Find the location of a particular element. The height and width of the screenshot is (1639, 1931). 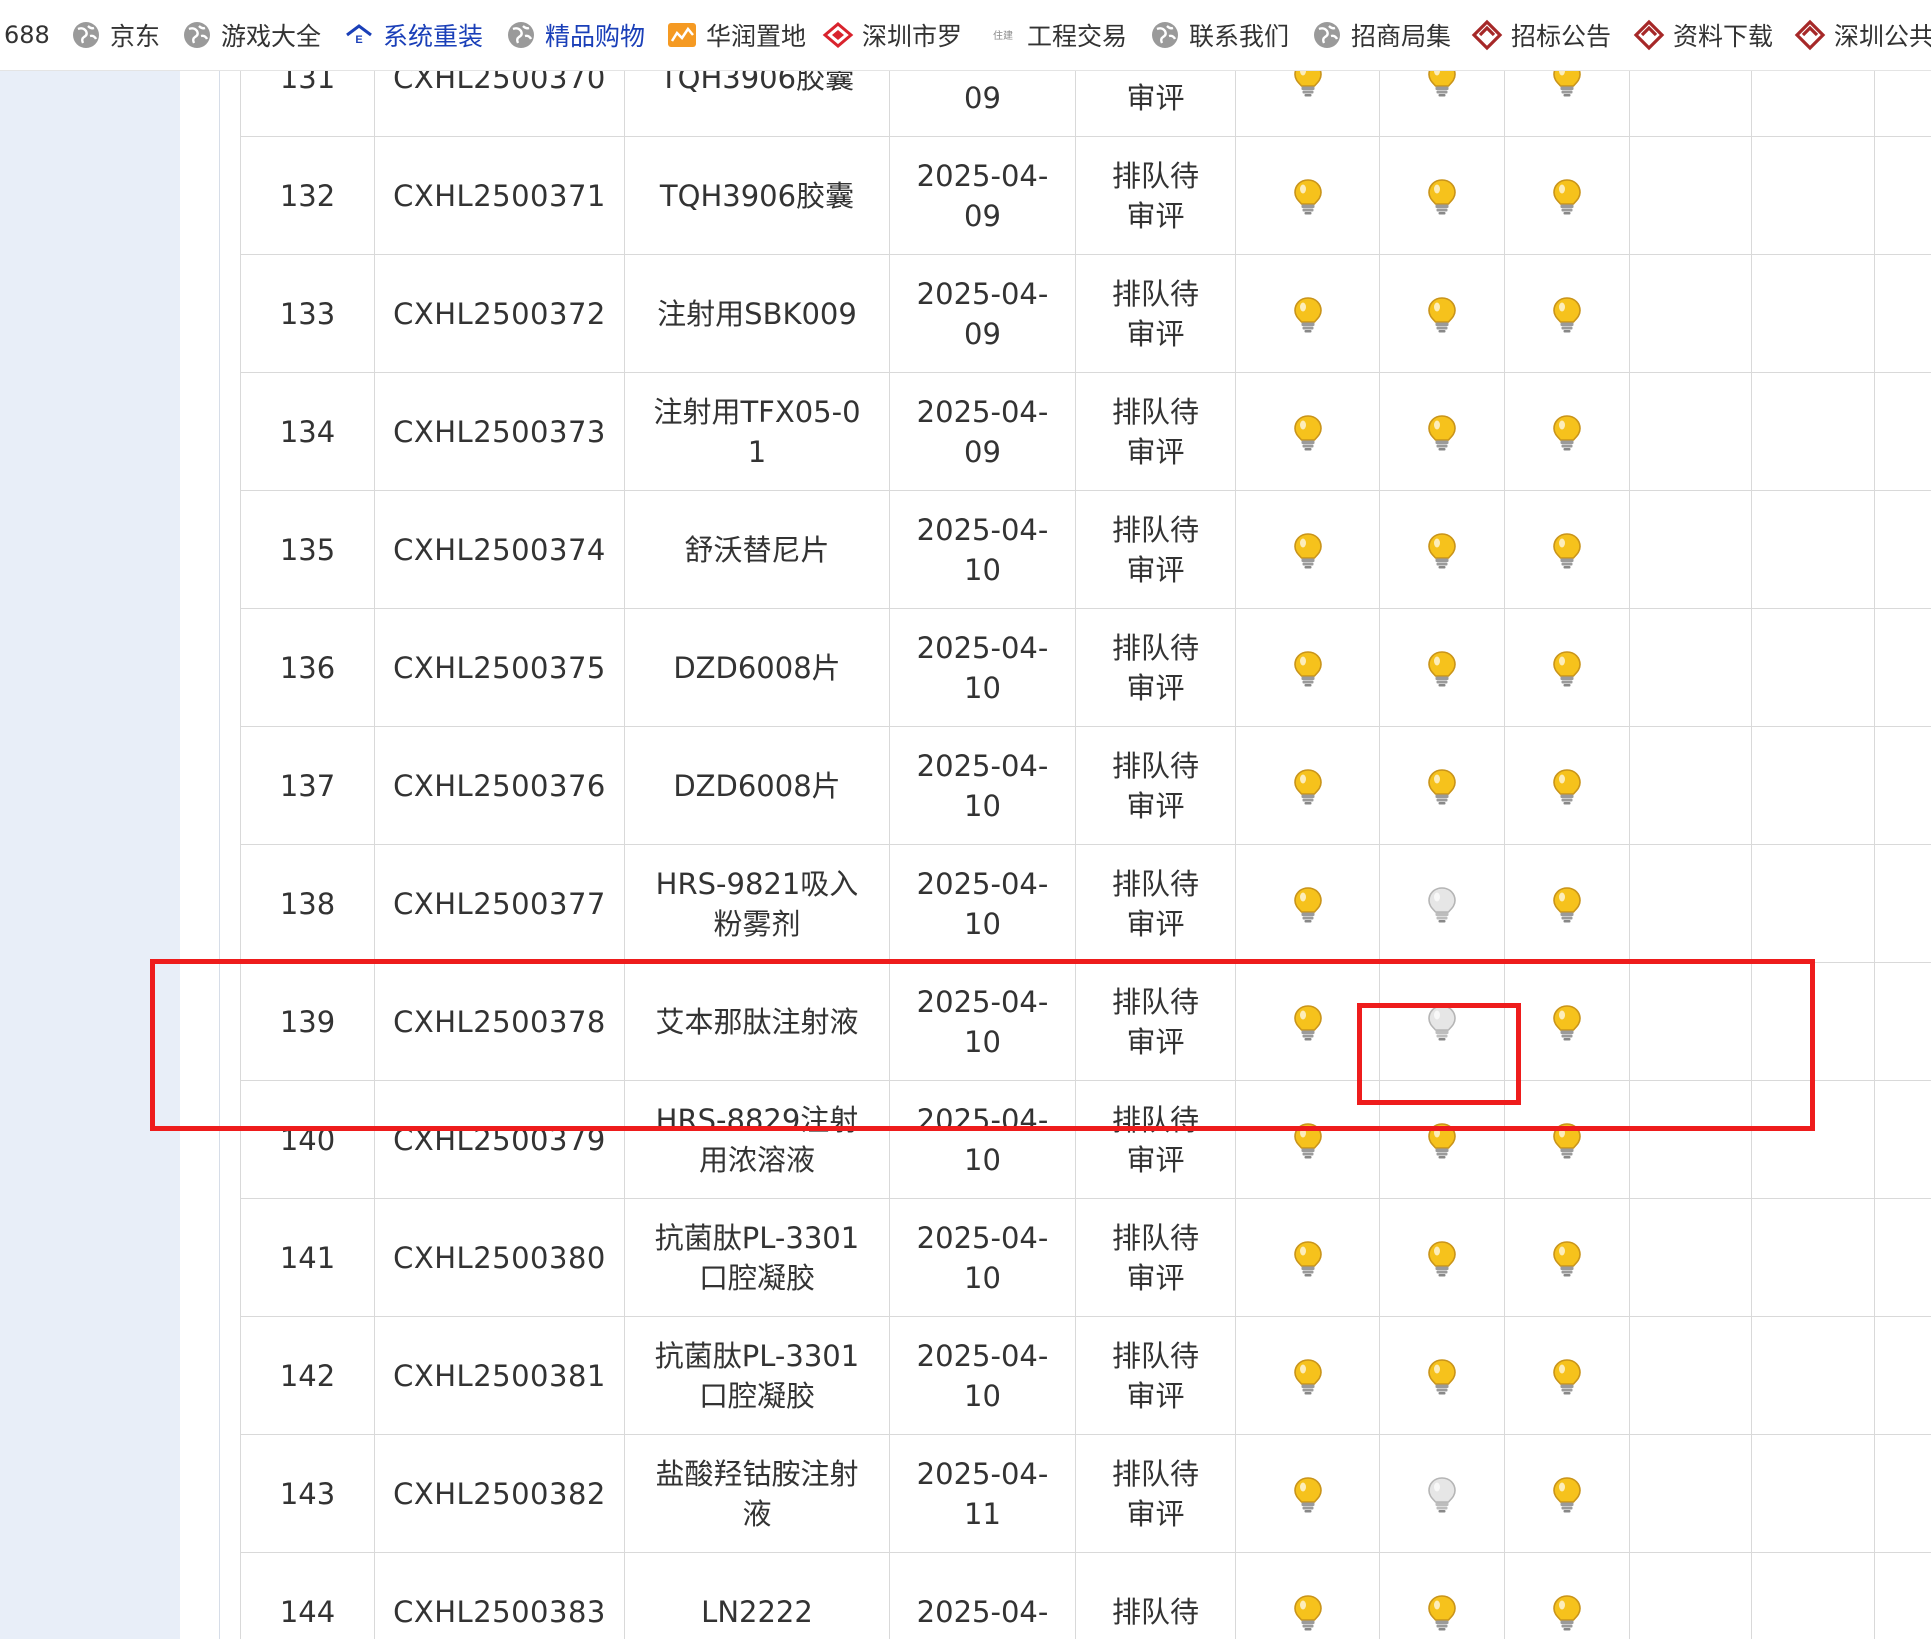

date-cell: 2025-04-11 is located at coordinates (982, 1493).